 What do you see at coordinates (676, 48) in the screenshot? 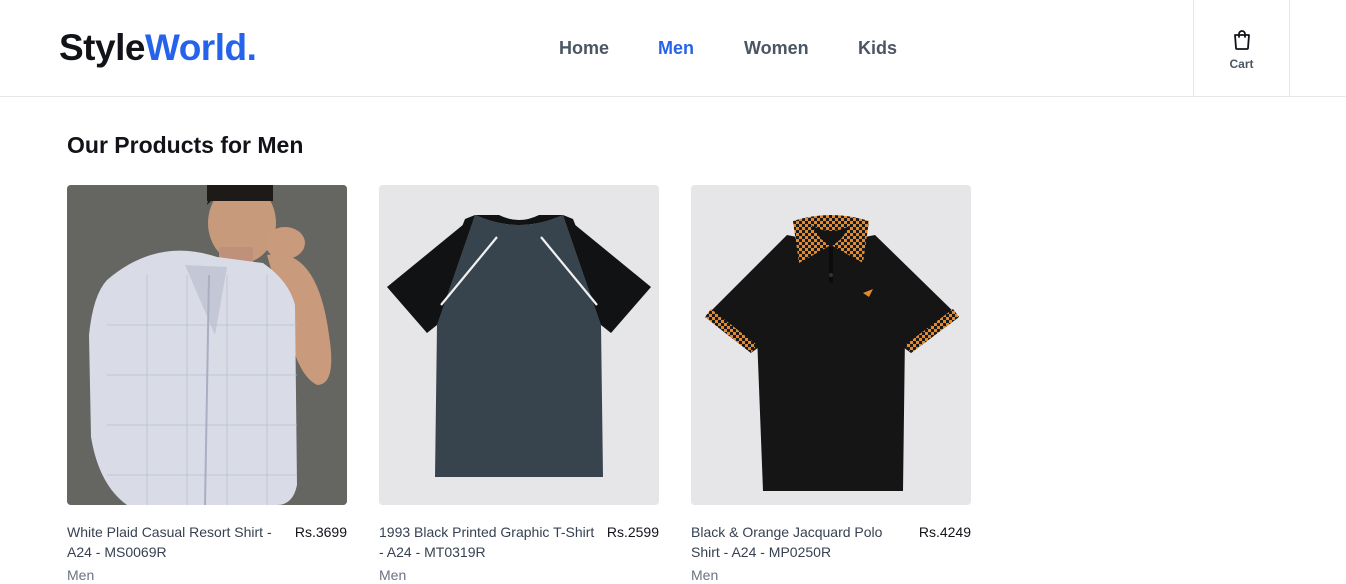
I see `nav-men: Men` at bounding box center [676, 48].